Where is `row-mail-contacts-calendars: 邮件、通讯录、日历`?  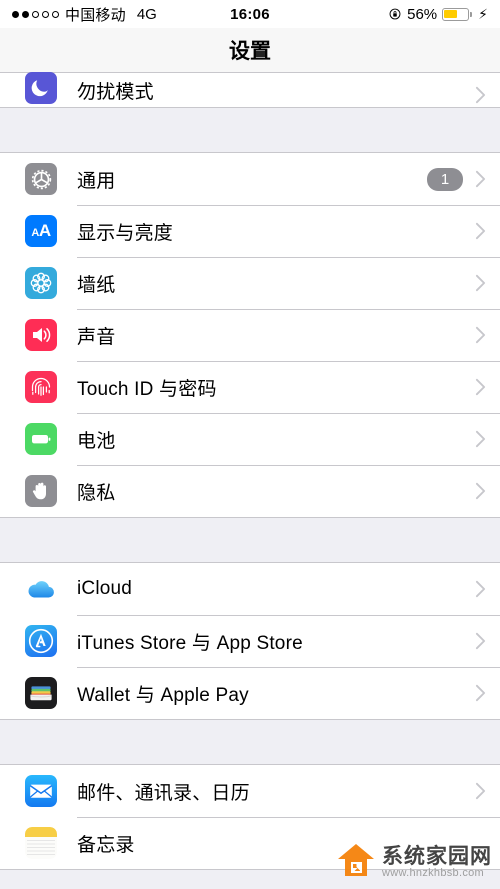 row-mail-contacts-calendars: 邮件、通讯录、日历 is located at coordinates (250, 791).